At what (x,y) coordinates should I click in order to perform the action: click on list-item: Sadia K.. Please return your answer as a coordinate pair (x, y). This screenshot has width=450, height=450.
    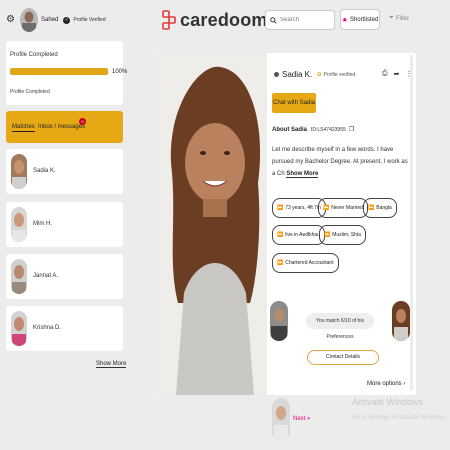
    Looking at the image, I should click on (64, 171).